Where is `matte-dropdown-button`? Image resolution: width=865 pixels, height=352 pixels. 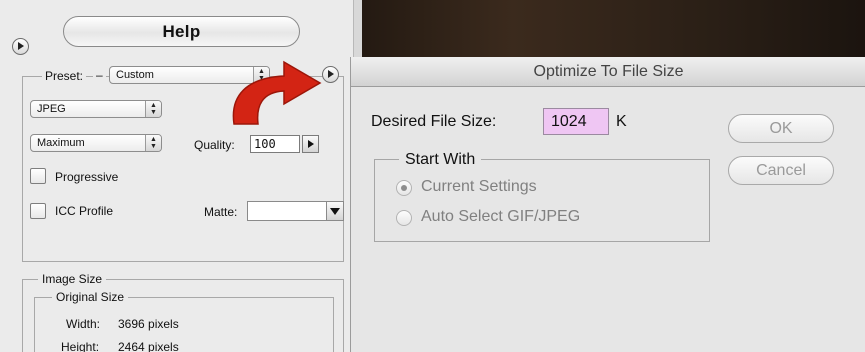 matte-dropdown-button is located at coordinates (335, 211).